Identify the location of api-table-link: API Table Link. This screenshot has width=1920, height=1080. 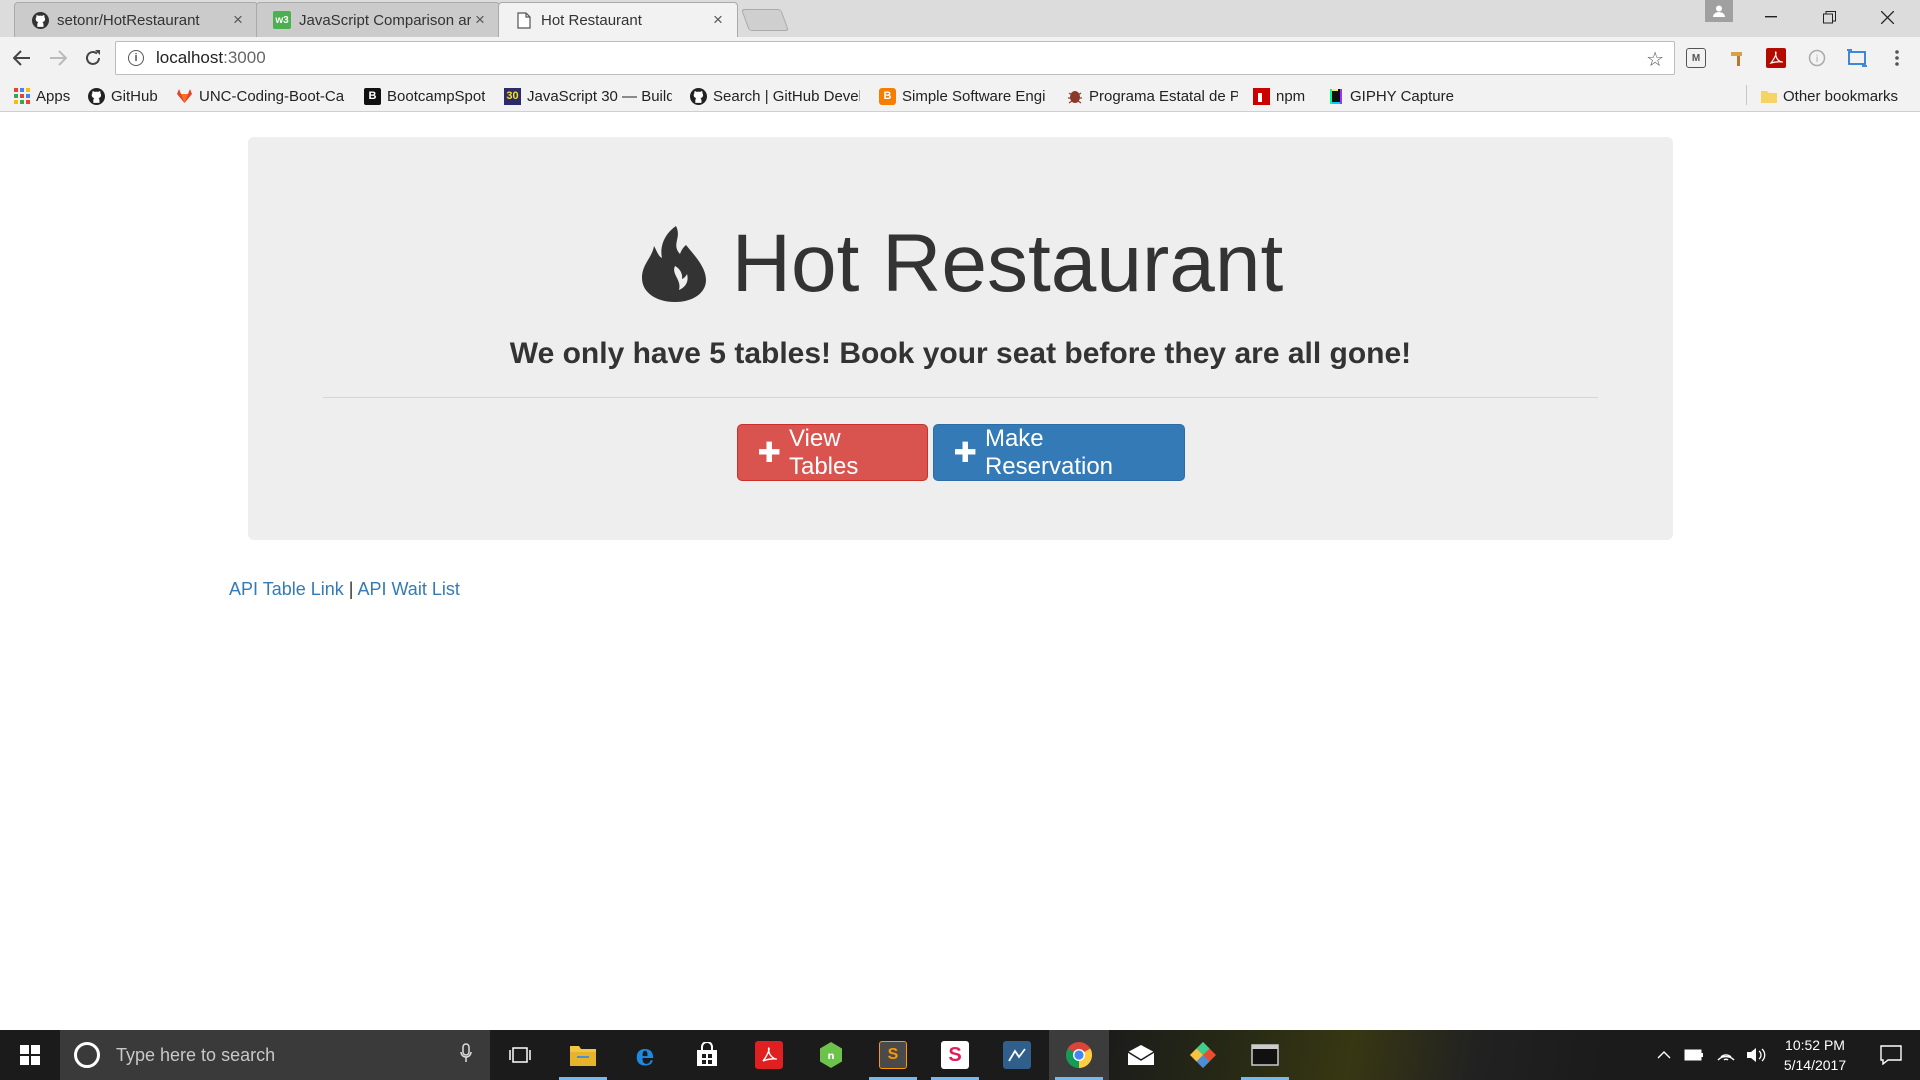
(286, 589).